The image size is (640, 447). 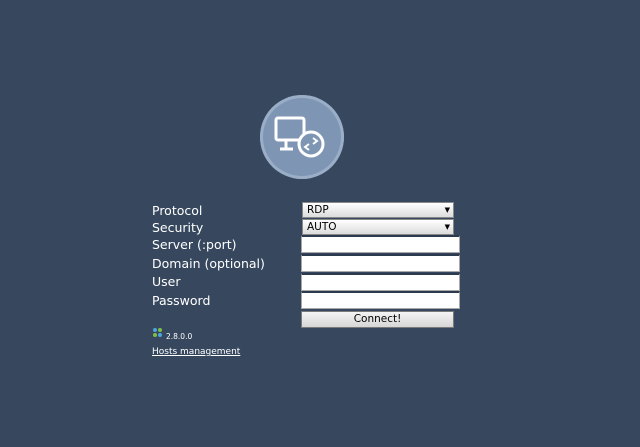 What do you see at coordinates (179, 336) in the screenshot?
I see `version-number: 2.8.0.0` at bounding box center [179, 336].